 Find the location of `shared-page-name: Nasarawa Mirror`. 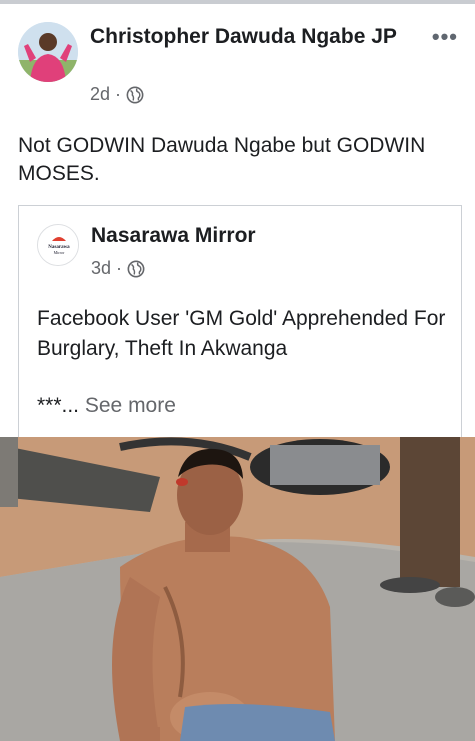

shared-page-name: Nasarawa Mirror is located at coordinates (173, 236).